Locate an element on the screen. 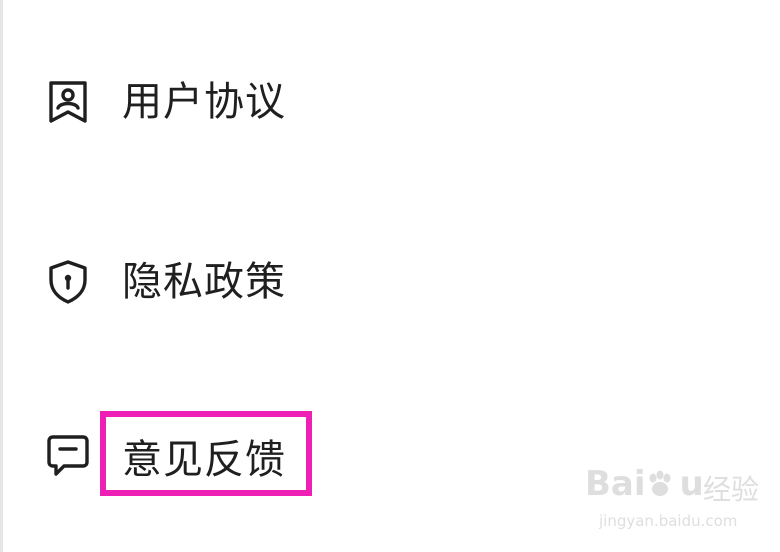 The height and width of the screenshot is (552, 780). chat-bubble-icon is located at coordinates (68, 456).